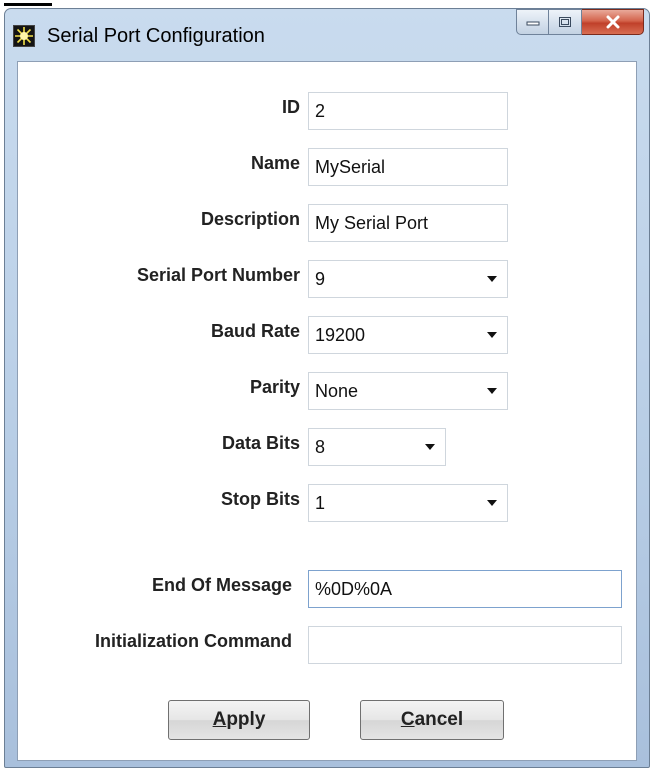 This screenshot has height=774, width=654. What do you see at coordinates (255, 331) in the screenshot?
I see `baud-rate-label: Baud Rate` at bounding box center [255, 331].